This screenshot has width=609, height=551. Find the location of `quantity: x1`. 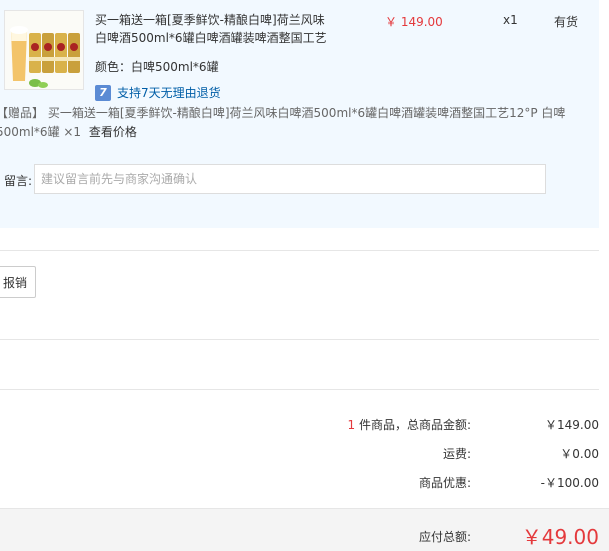

quantity: x1 is located at coordinates (510, 20).